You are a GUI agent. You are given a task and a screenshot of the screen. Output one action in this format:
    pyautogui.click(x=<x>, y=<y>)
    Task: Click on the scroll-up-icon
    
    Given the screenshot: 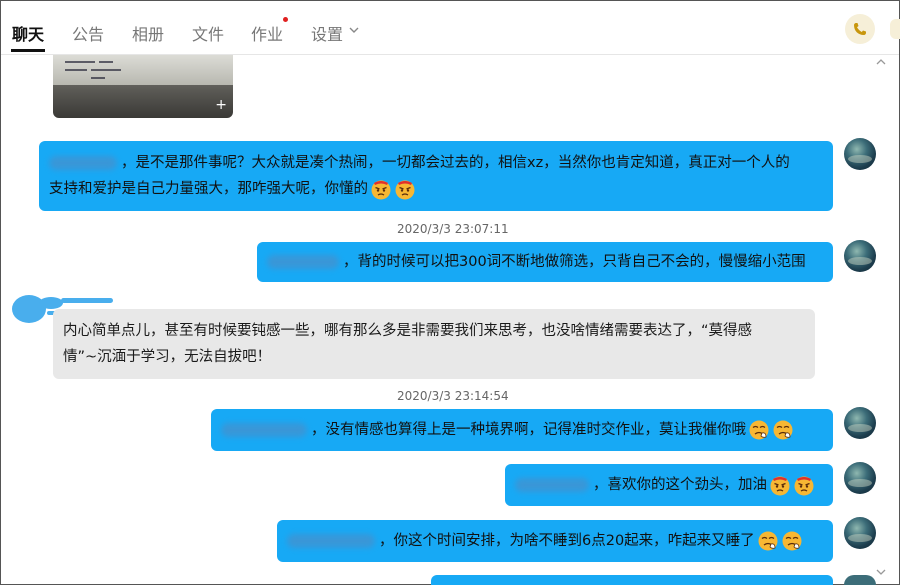 What is the action you would take?
    pyautogui.click(x=881, y=62)
    